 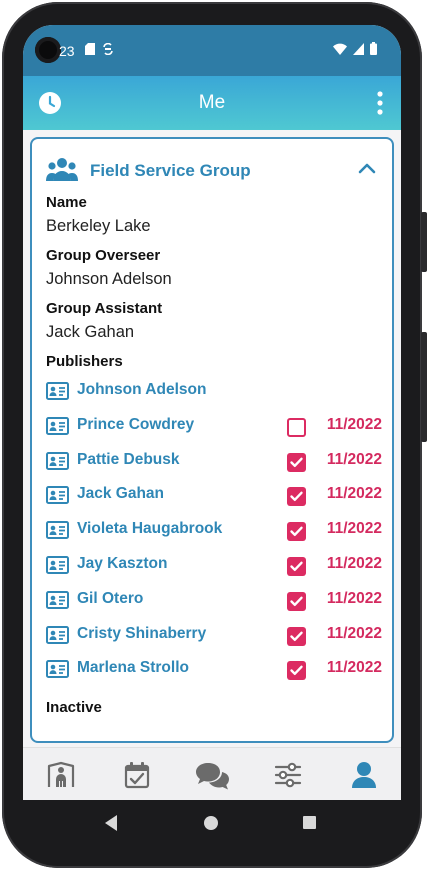 What do you see at coordinates (109, 279) in the screenshot?
I see `overseer-value: Johnson Adelson` at bounding box center [109, 279].